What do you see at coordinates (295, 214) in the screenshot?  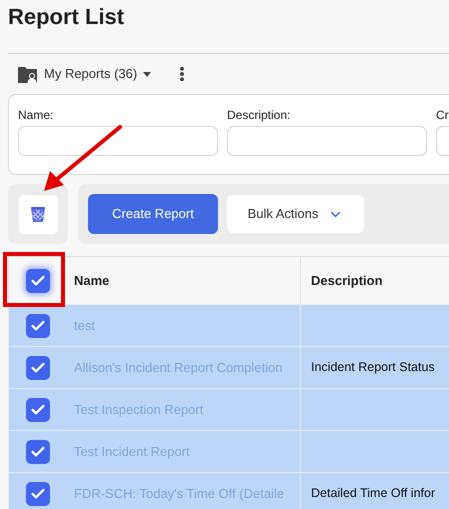 I see `bulk-actions-button: Bulk Actions` at bounding box center [295, 214].